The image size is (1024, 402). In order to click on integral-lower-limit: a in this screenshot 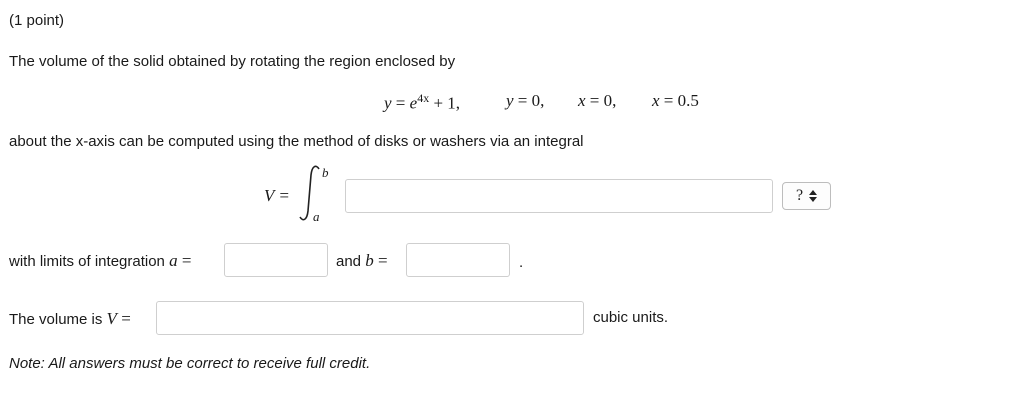, I will do `click(316, 216)`.